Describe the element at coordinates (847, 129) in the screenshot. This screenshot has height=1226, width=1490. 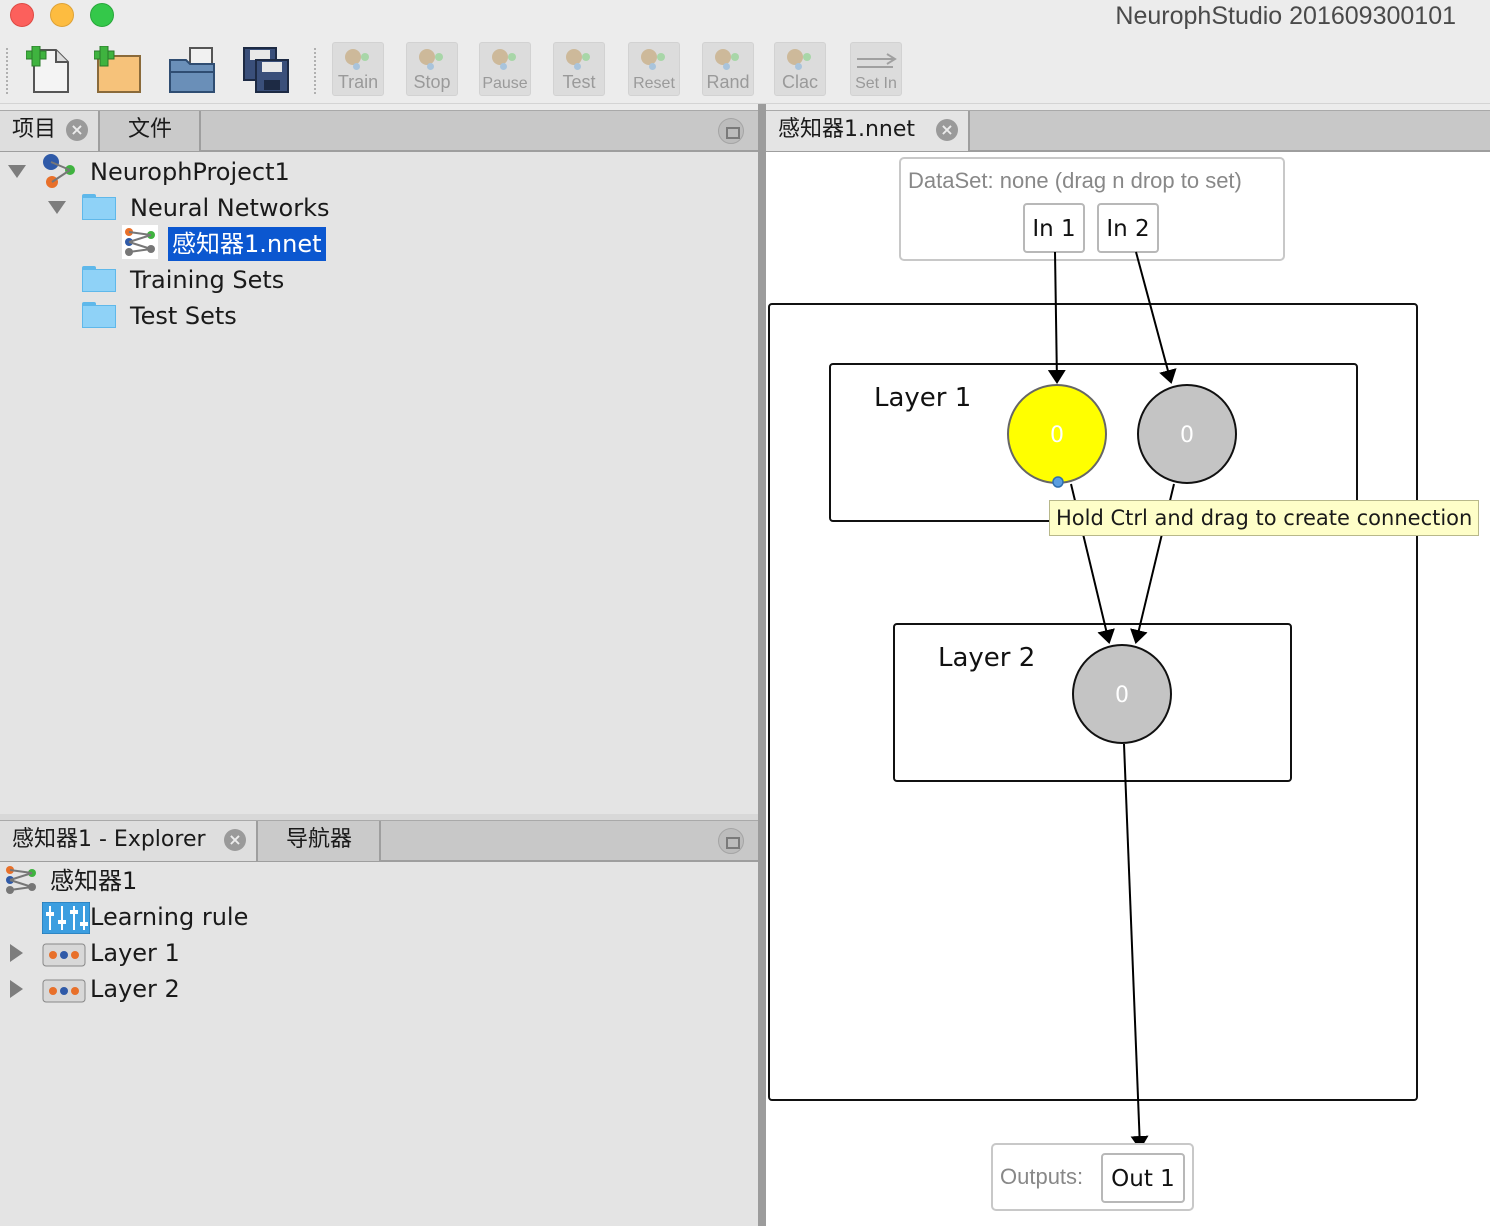
I see `tab-network-editor-label: 感知器1.nnet` at that location.